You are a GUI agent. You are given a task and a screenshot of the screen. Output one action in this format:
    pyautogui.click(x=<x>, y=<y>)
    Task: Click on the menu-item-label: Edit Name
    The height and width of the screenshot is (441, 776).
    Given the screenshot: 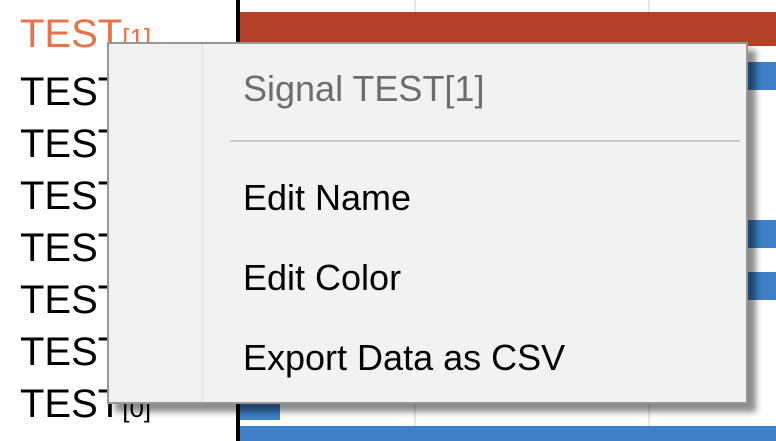 What is the action you would take?
    pyautogui.click(x=327, y=197)
    